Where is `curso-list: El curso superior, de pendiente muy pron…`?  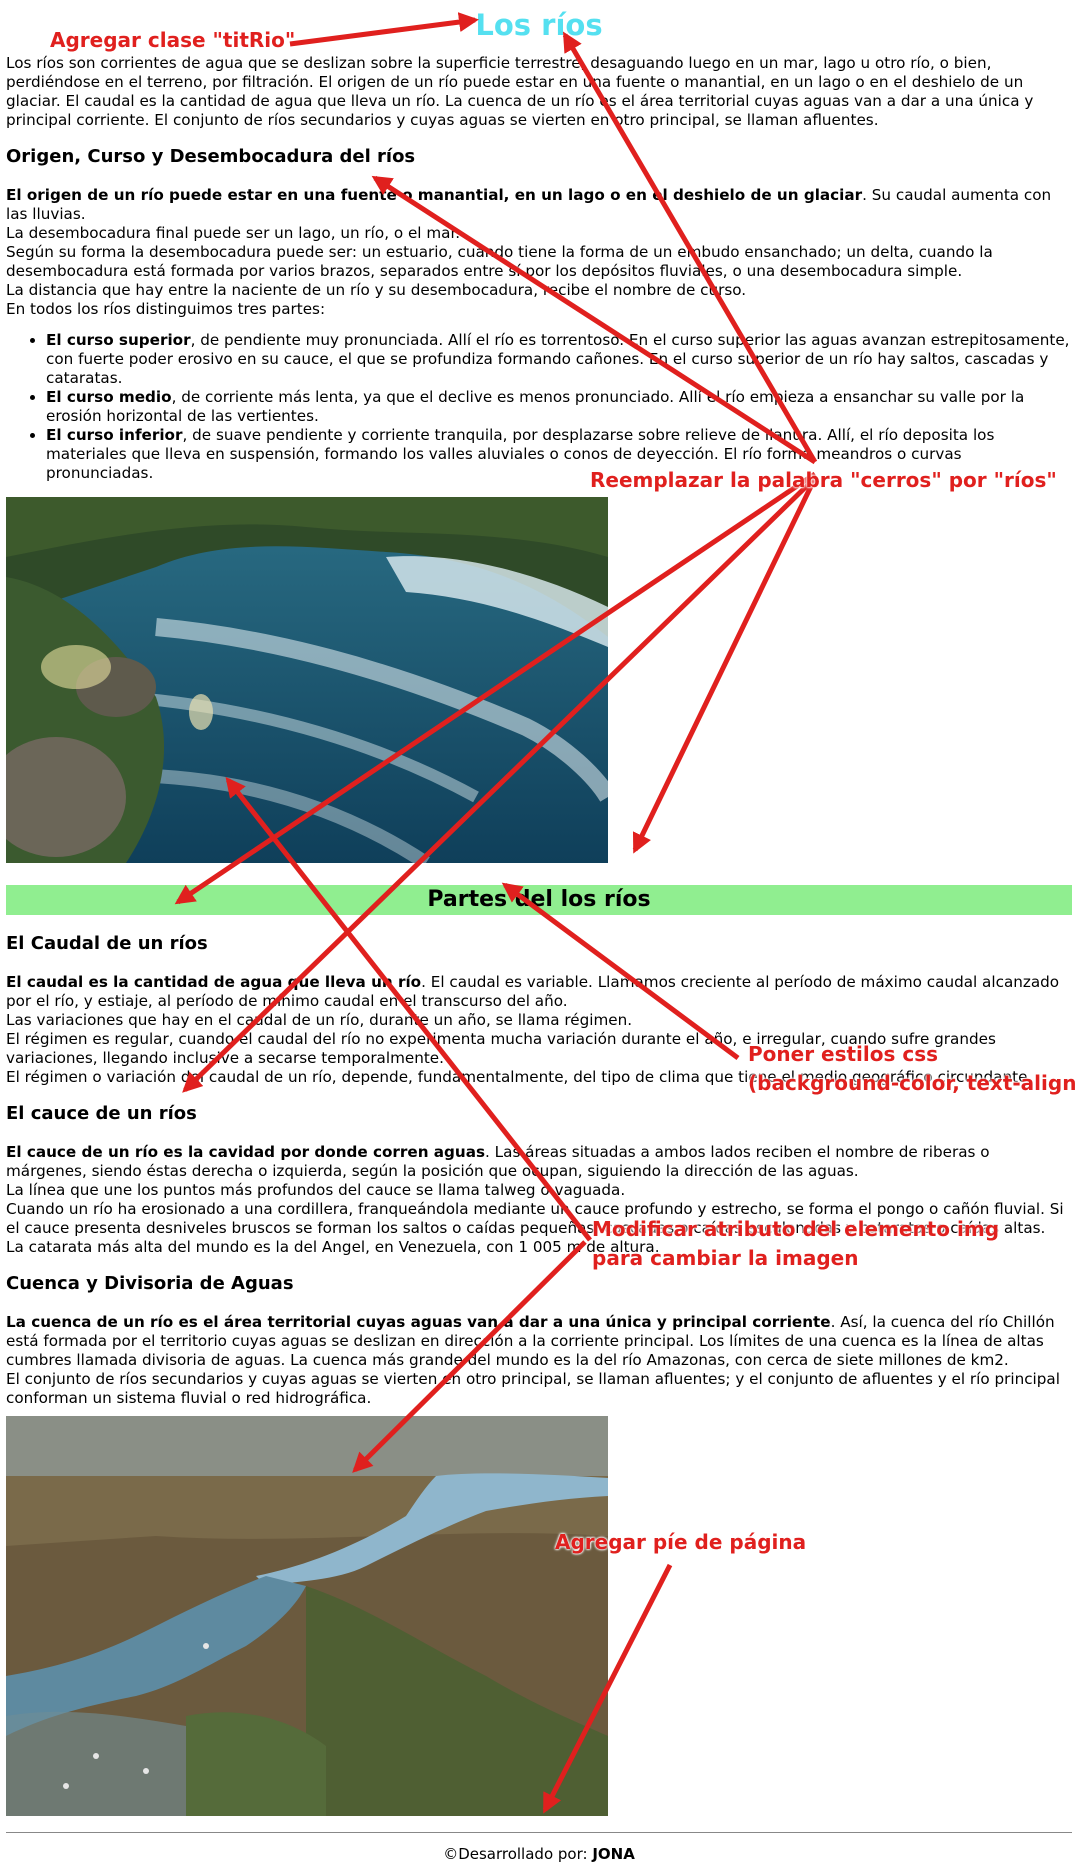
curso-list: El curso superior, de pendiente muy pron… is located at coordinates (539, 407).